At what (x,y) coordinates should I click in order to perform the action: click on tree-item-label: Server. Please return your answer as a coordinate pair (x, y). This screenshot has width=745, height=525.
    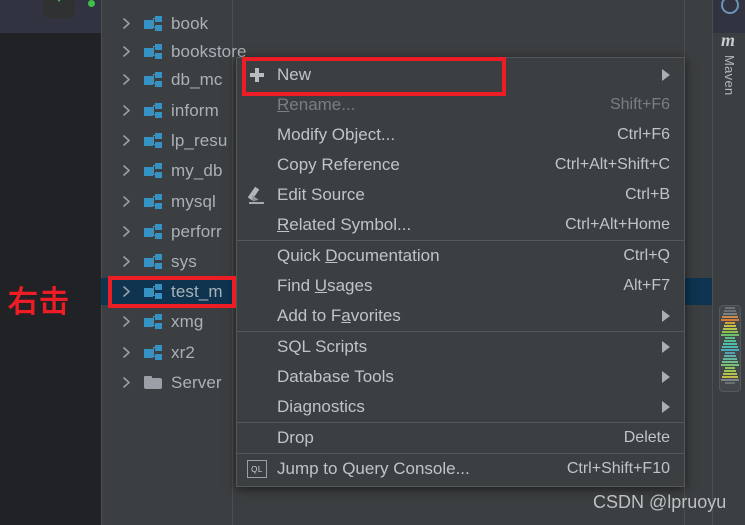
    Looking at the image, I should click on (196, 382).